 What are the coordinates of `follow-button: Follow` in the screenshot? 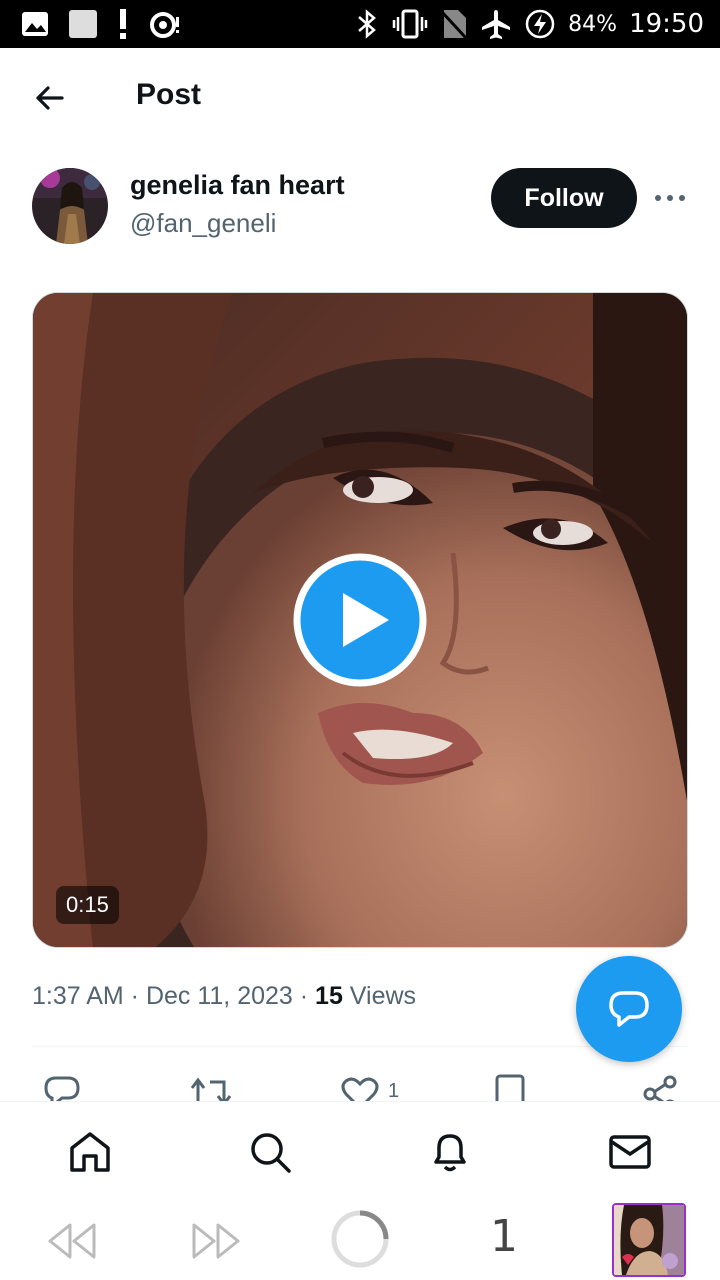 It's located at (564, 198).